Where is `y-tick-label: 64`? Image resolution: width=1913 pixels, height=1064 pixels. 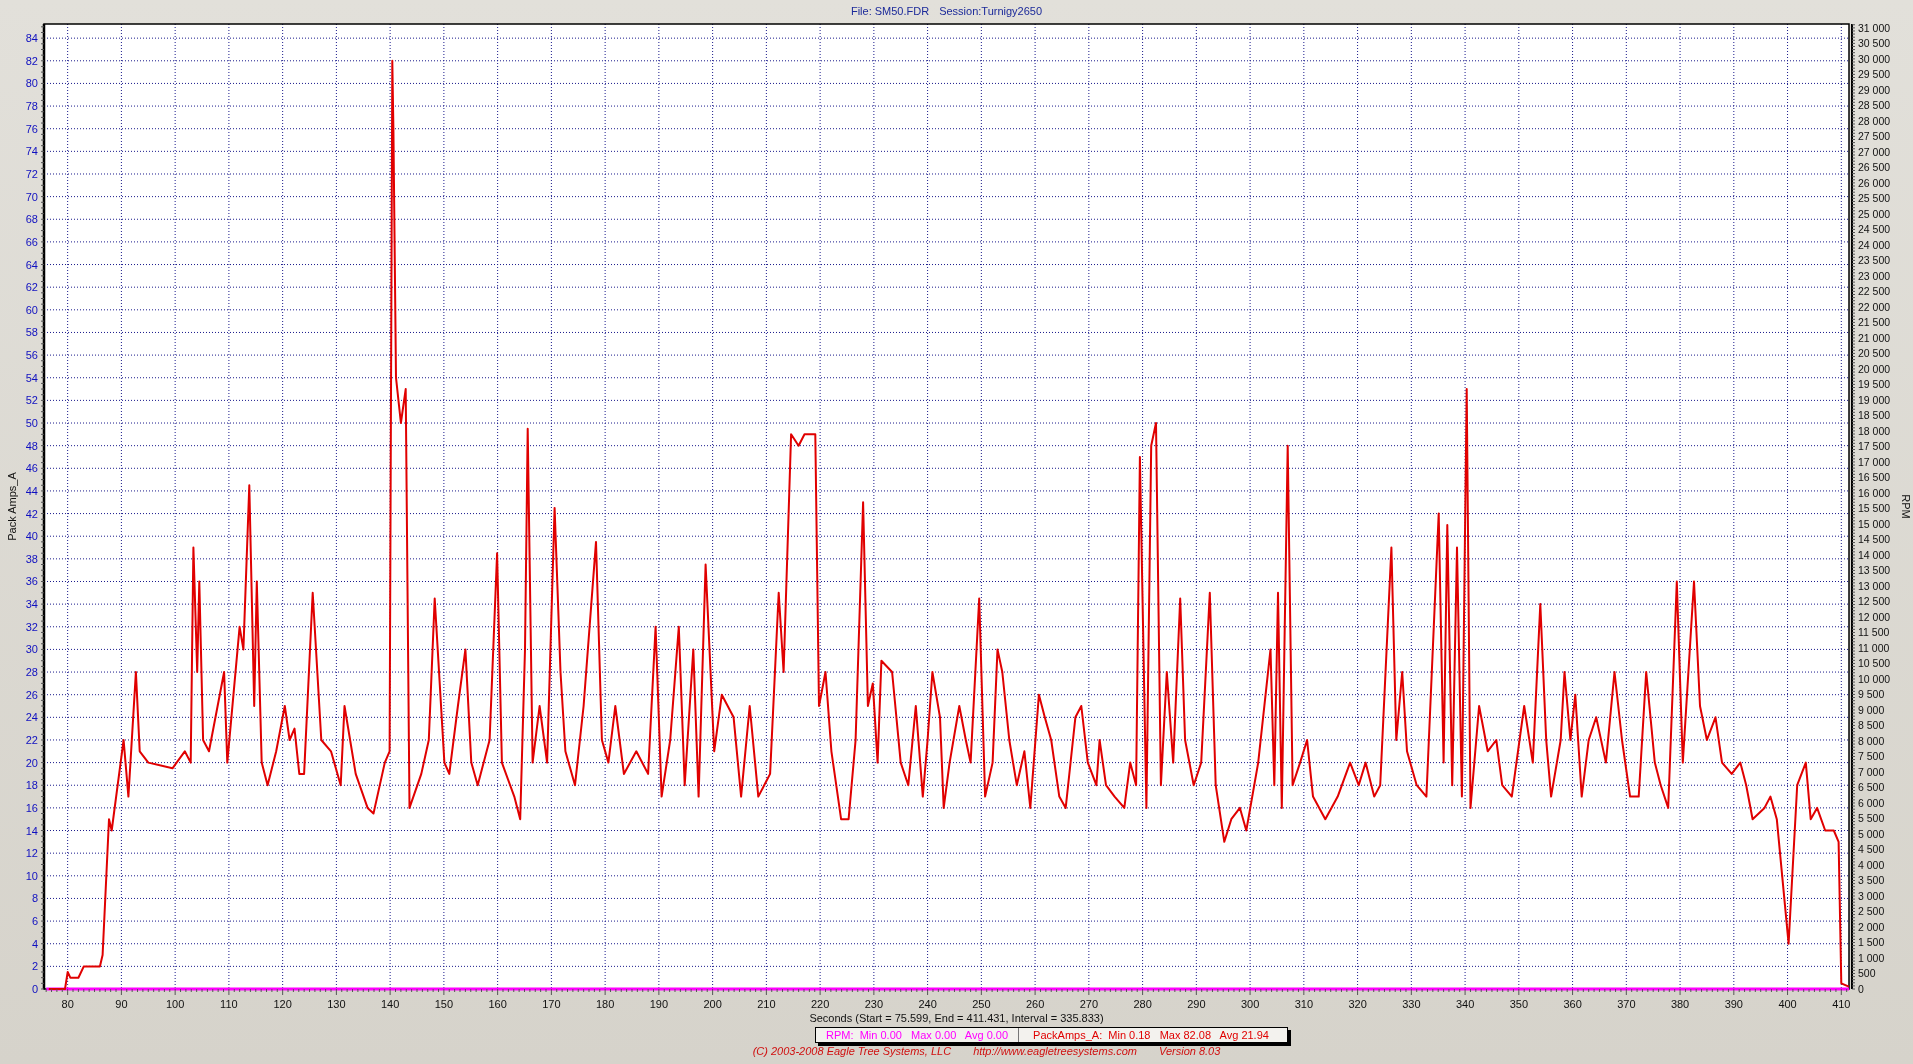
y-tick-label: 64 is located at coordinates (31, 264).